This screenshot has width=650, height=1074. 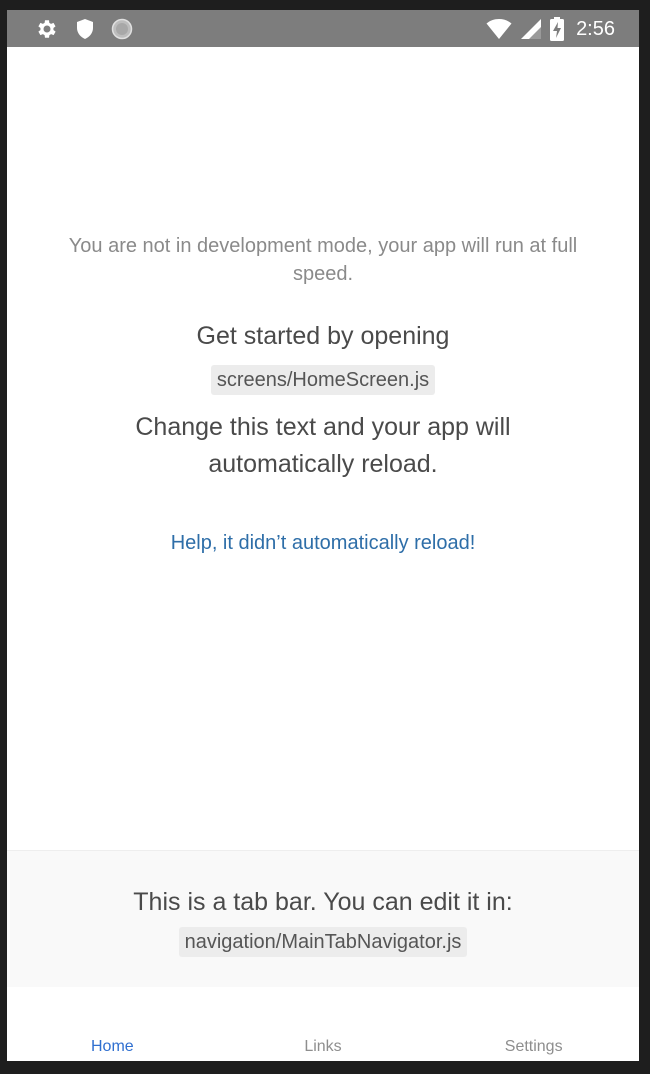 What do you see at coordinates (323, 336) in the screenshot?
I see `get-started-text: Get started by opening` at bounding box center [323, 336].